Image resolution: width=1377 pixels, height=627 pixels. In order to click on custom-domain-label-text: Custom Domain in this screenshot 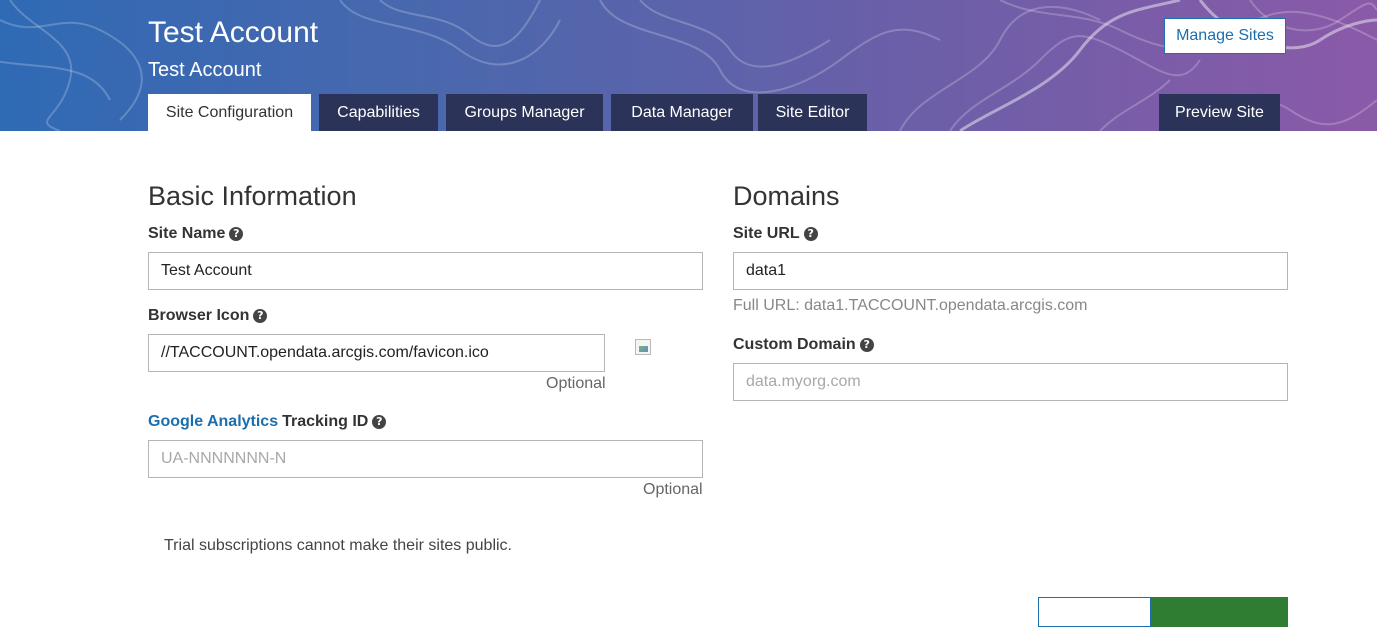, I will do `click(794, 344)`.